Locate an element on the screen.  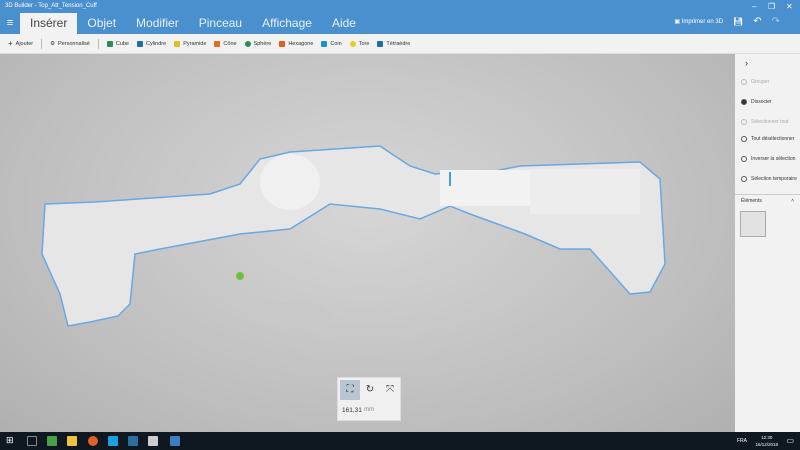
deselect-icon is located at coordinates (744, 139).